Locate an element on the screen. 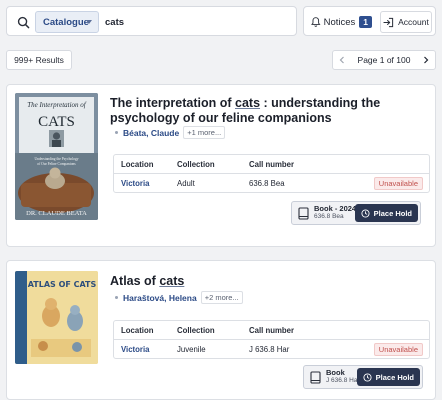  next-page-button is located at coordinates (426, 60).